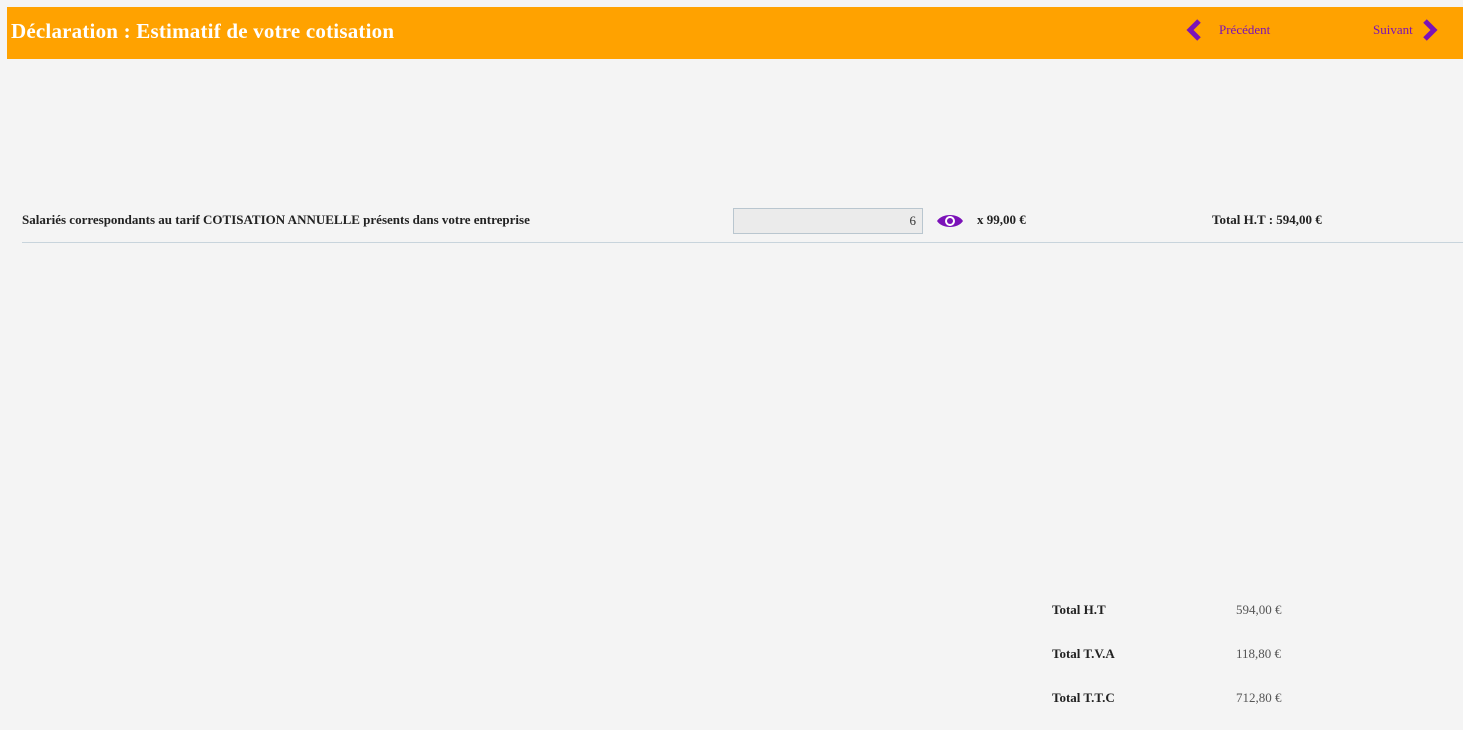  Describe the element at coordinates (1001, 219) in the screenshot. I see `unit-price: x 99,00 €` at that location.